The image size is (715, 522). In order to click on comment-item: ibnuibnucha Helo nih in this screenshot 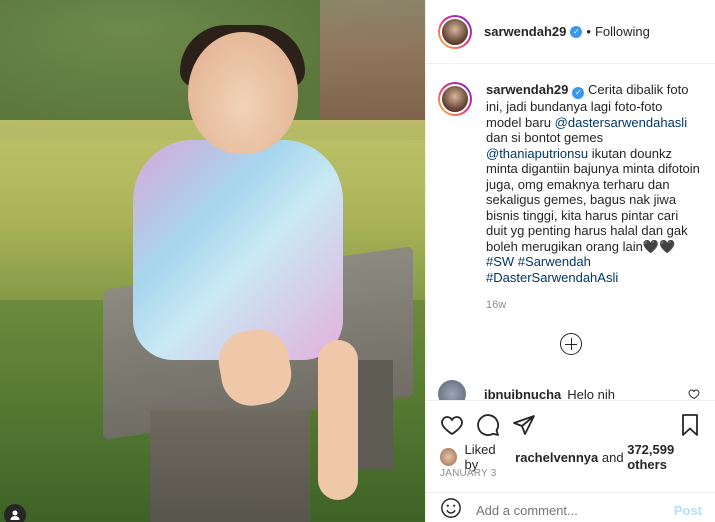, I will do `click(571, 390)`.